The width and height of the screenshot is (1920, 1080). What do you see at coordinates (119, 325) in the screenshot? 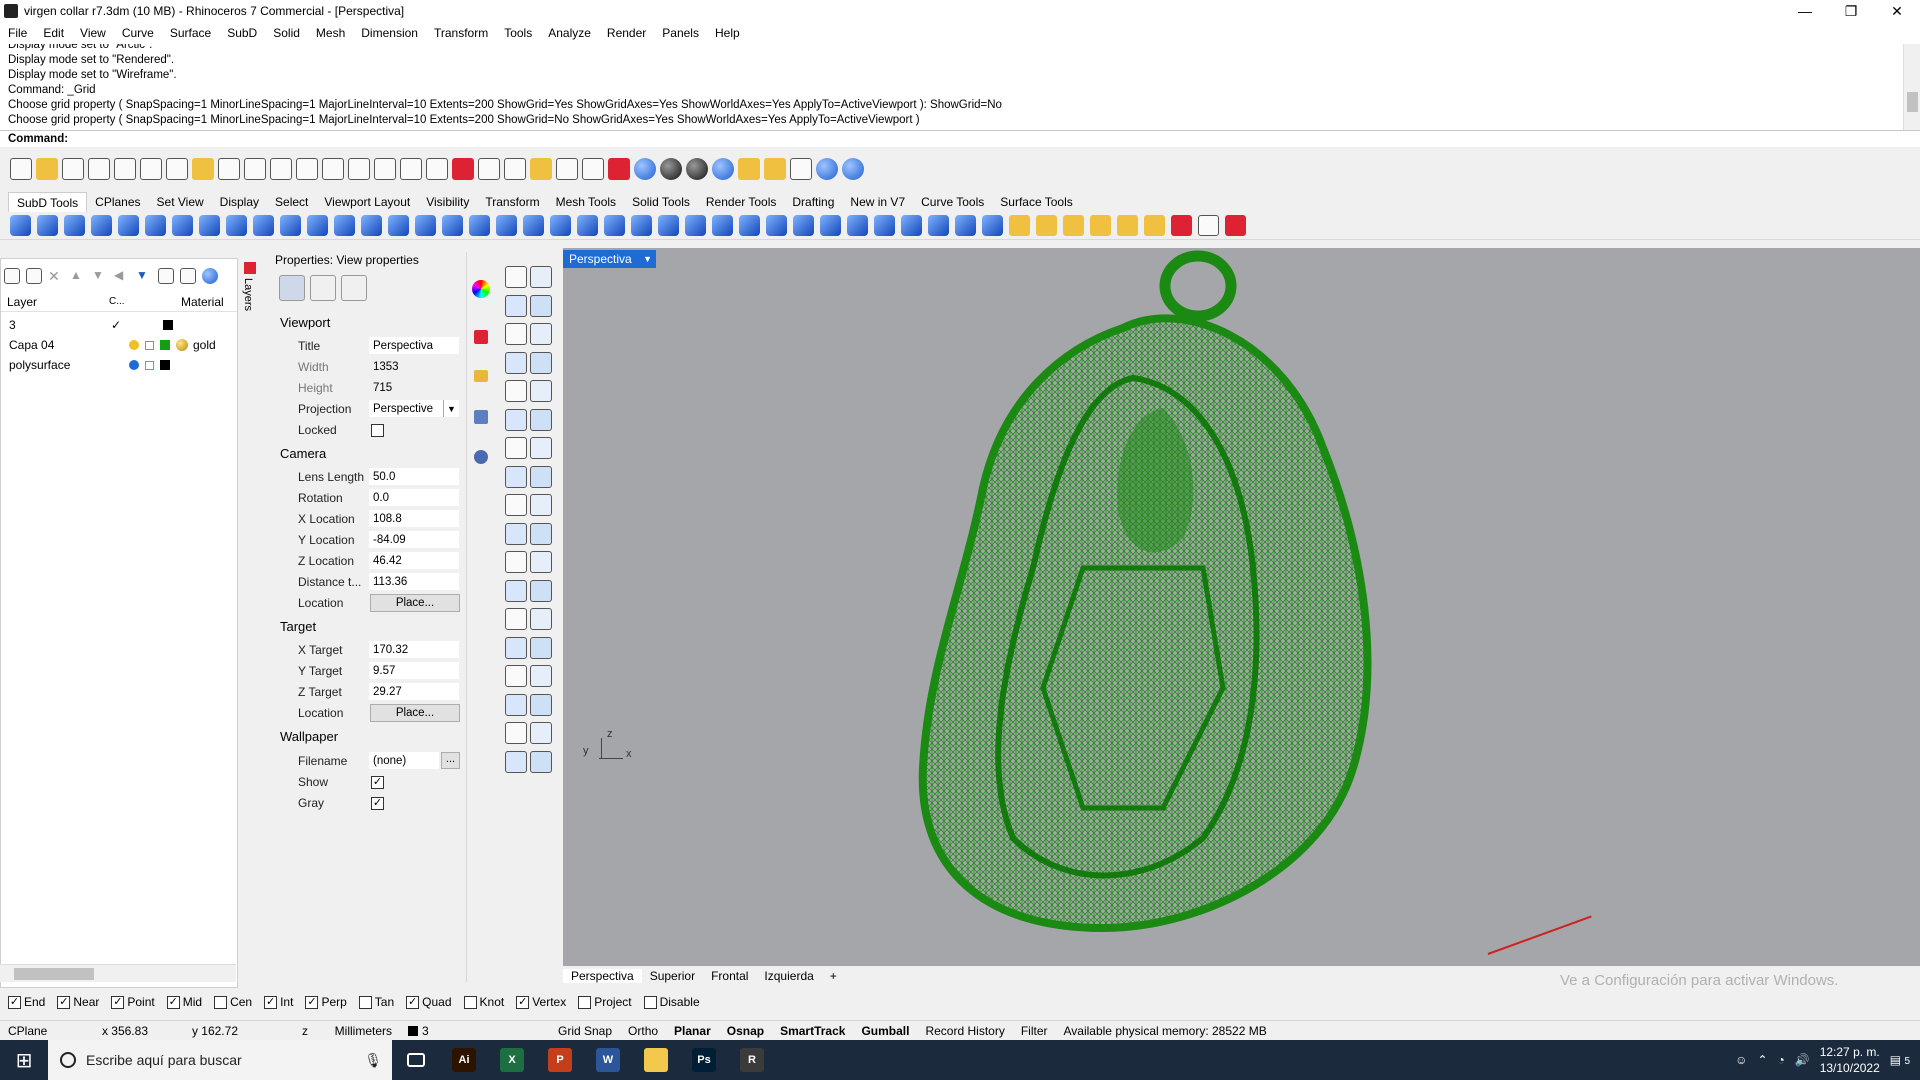
I see `layer-row: 3 ✓` at bounding box center [119, 325].